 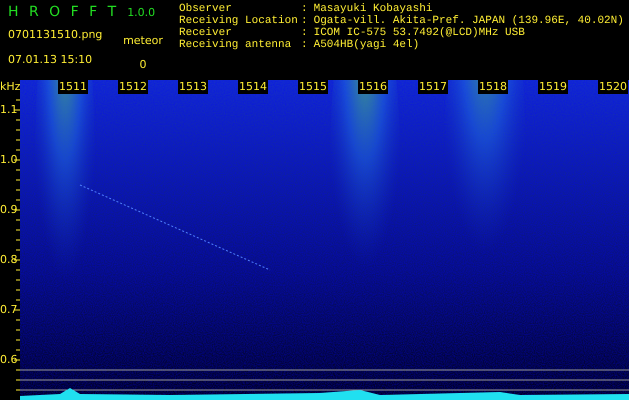 What do you see at coordinates (9, 110) in the screenshot?
I see `frequency-label: 1.1` at bounding box center [9, 110].